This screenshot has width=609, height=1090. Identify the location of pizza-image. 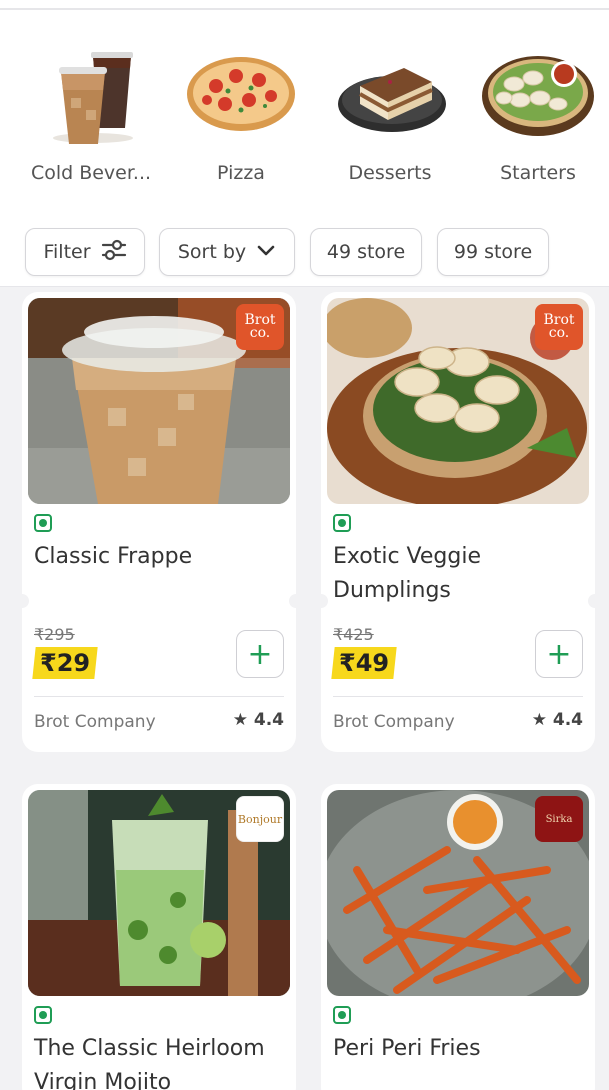
(241, 93).